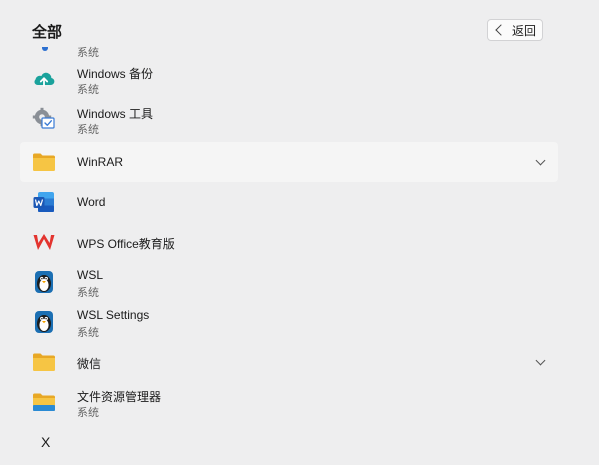  What do you see at coordinates (289, 119) in the screenshot?
I see `list-item-windows-tools: Windows 工具 系统` at bounding box center [289, 119].